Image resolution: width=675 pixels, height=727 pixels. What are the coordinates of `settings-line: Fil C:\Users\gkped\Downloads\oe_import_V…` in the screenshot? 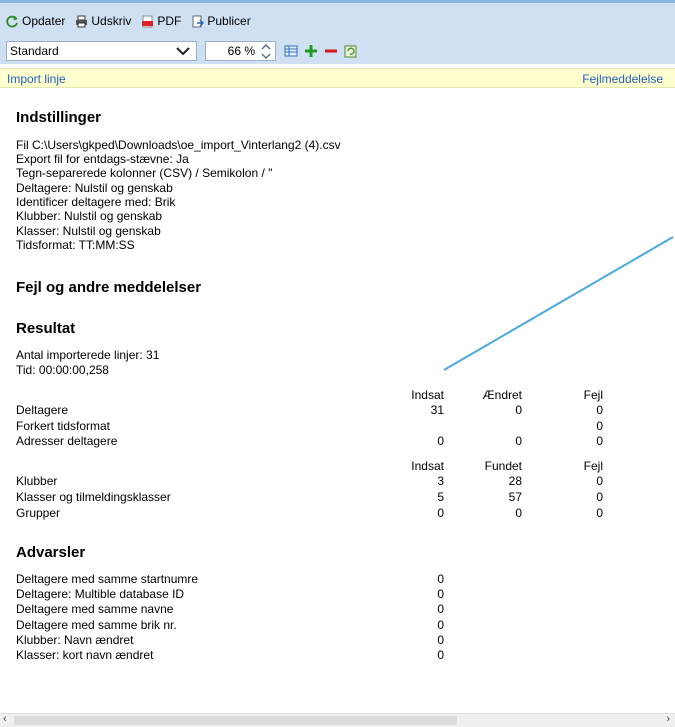 It's located at (178, 145).